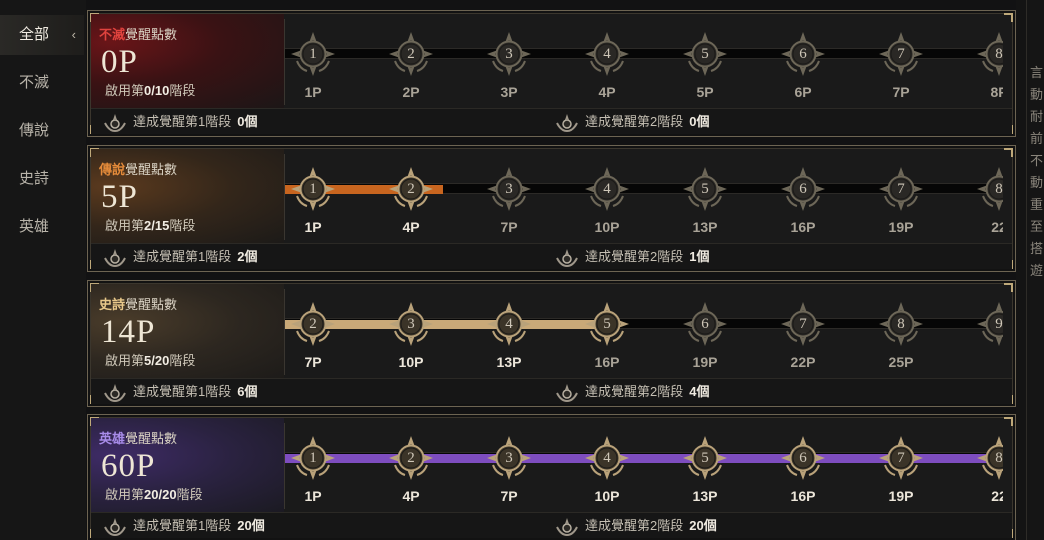  I want to click on stage-point-label: 7P, so click(901, 92).